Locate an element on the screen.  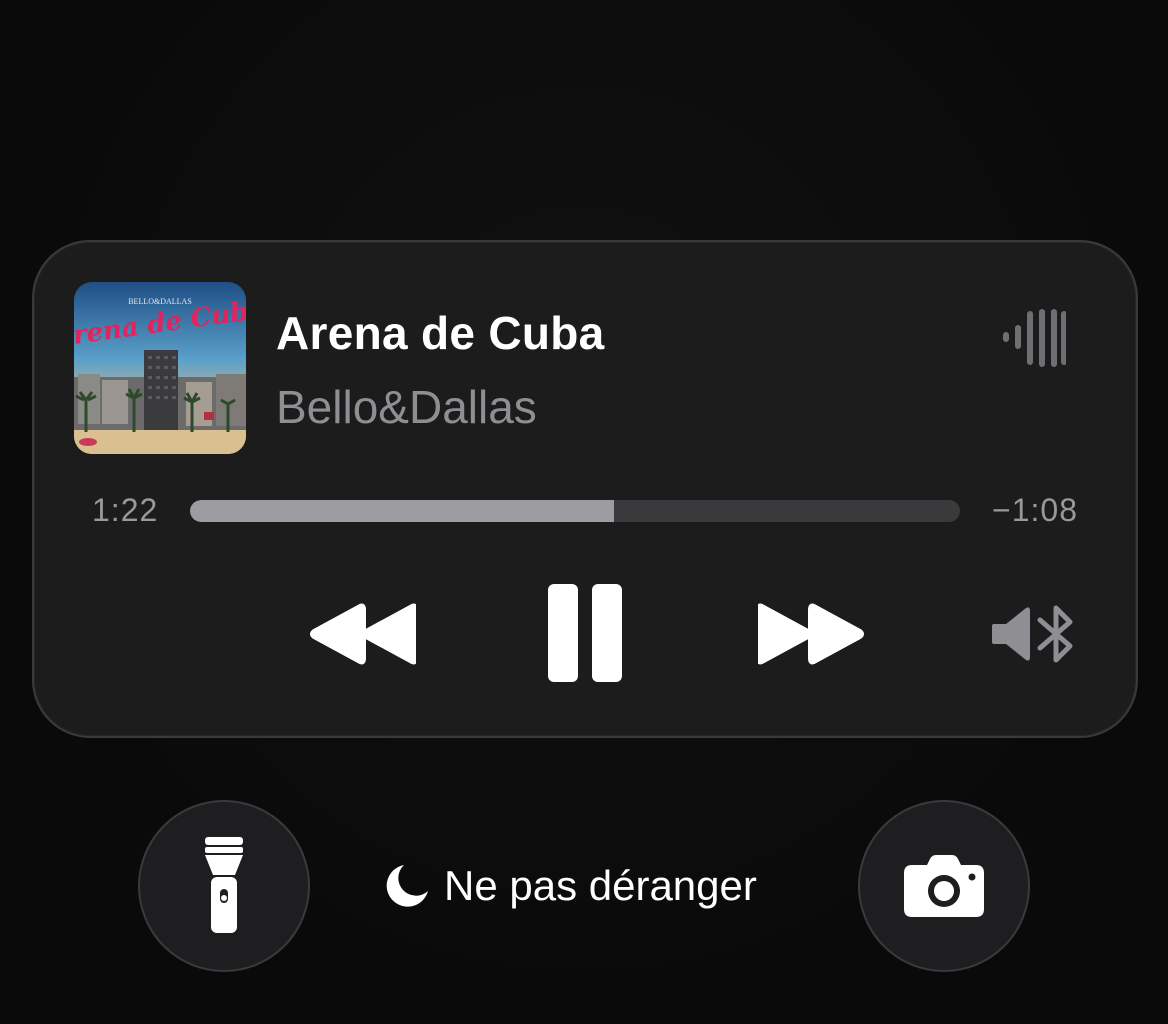
pause-button is located at coordinates (585, 633).